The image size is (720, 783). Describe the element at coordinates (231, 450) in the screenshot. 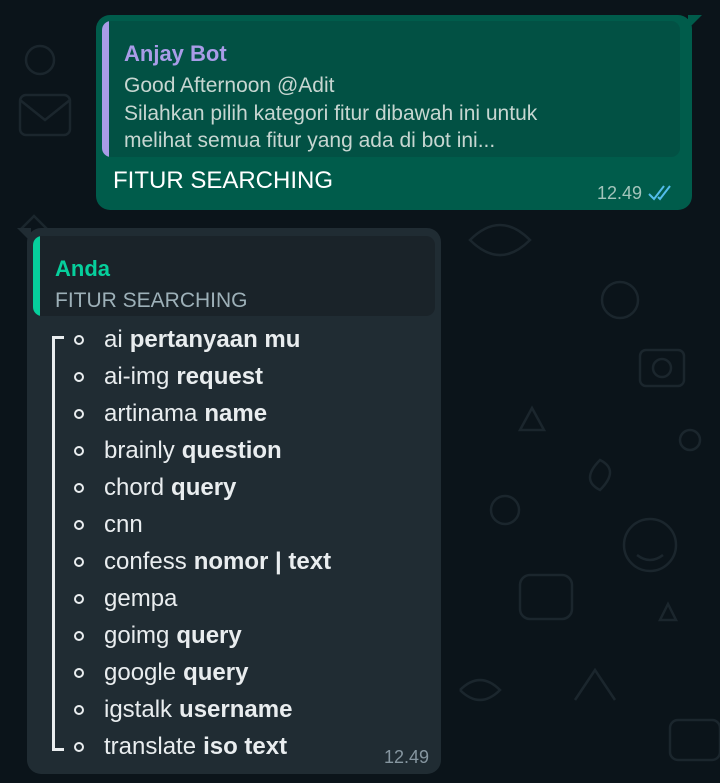

I see `command-arg: question` at that location.